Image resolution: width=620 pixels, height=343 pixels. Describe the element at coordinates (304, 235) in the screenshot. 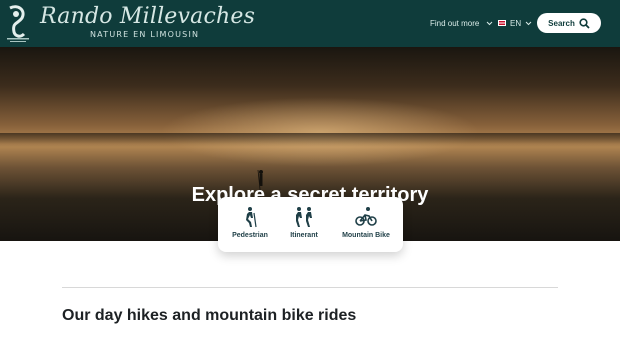

I see `activity-label: Itinerant` at that location.